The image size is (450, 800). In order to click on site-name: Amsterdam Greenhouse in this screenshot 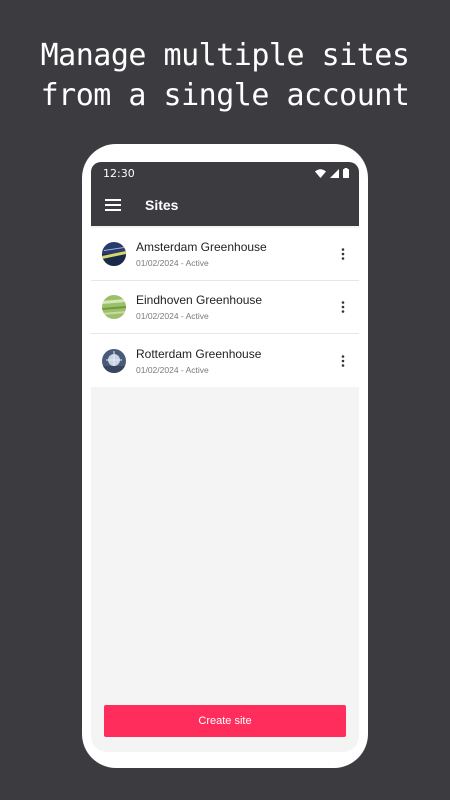, I will do `click(201, 247)`.